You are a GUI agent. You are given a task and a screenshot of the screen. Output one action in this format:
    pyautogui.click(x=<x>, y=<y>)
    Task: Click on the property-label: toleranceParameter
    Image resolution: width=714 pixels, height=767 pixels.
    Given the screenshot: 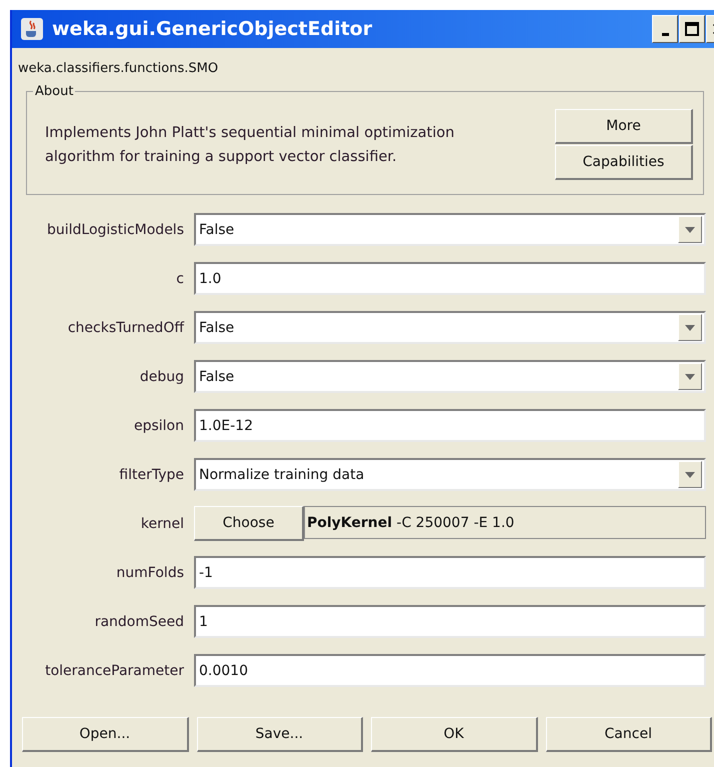 What is the action you would take?
    pyautogui.click(x=114, y=670)
    